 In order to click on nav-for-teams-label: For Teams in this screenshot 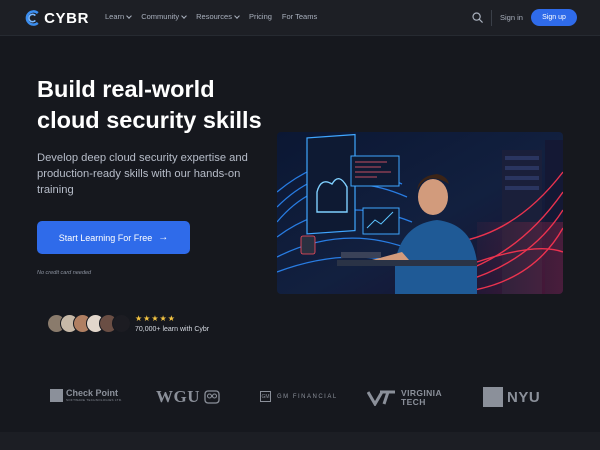, I will do `click(299, 16)`.